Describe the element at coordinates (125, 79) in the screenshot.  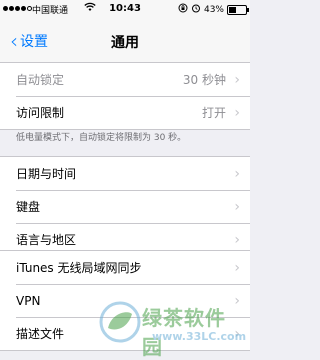
I see `auto-lock-row: 自动锁定 30 秒钟 ›` at that location.